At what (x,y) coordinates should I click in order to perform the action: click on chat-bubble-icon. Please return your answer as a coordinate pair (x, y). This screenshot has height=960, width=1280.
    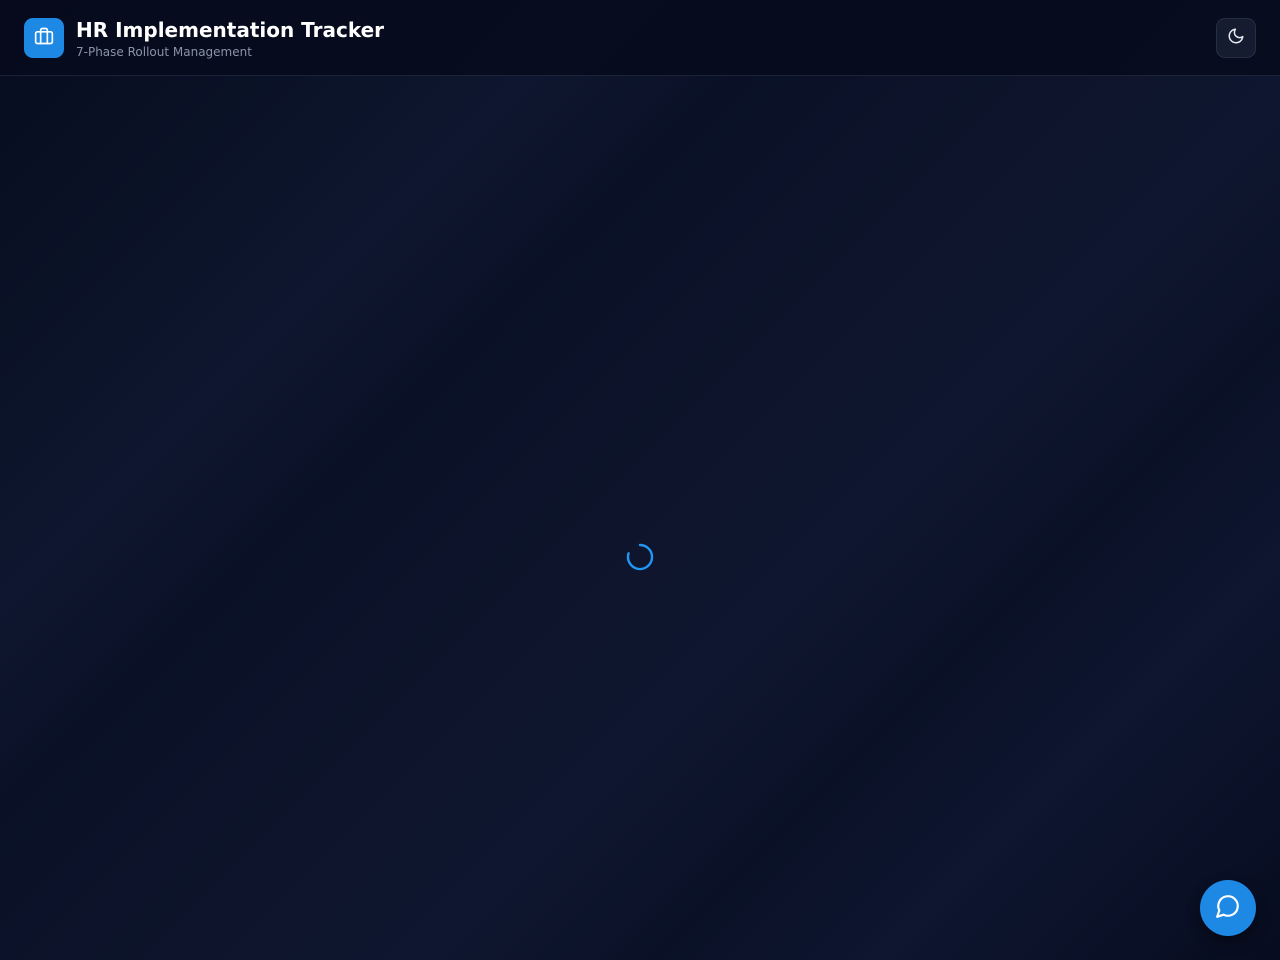
    Looking at the image, I should click on (1228, 908).